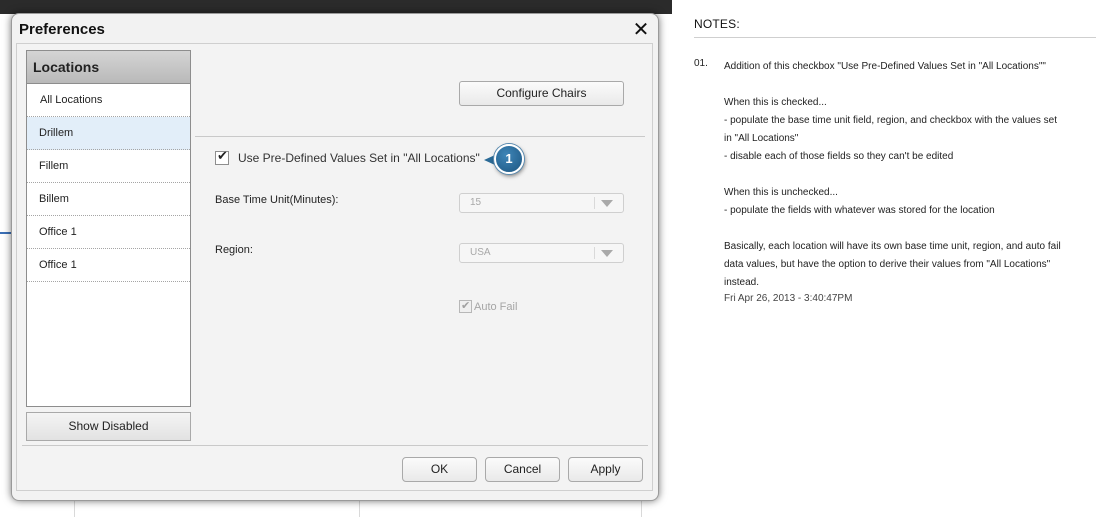 The height and width of the screenshot is (517, 1115). Describe the element at coordinates (641, 29) in the screenshot. I see `close-icon: ✕` at that location.